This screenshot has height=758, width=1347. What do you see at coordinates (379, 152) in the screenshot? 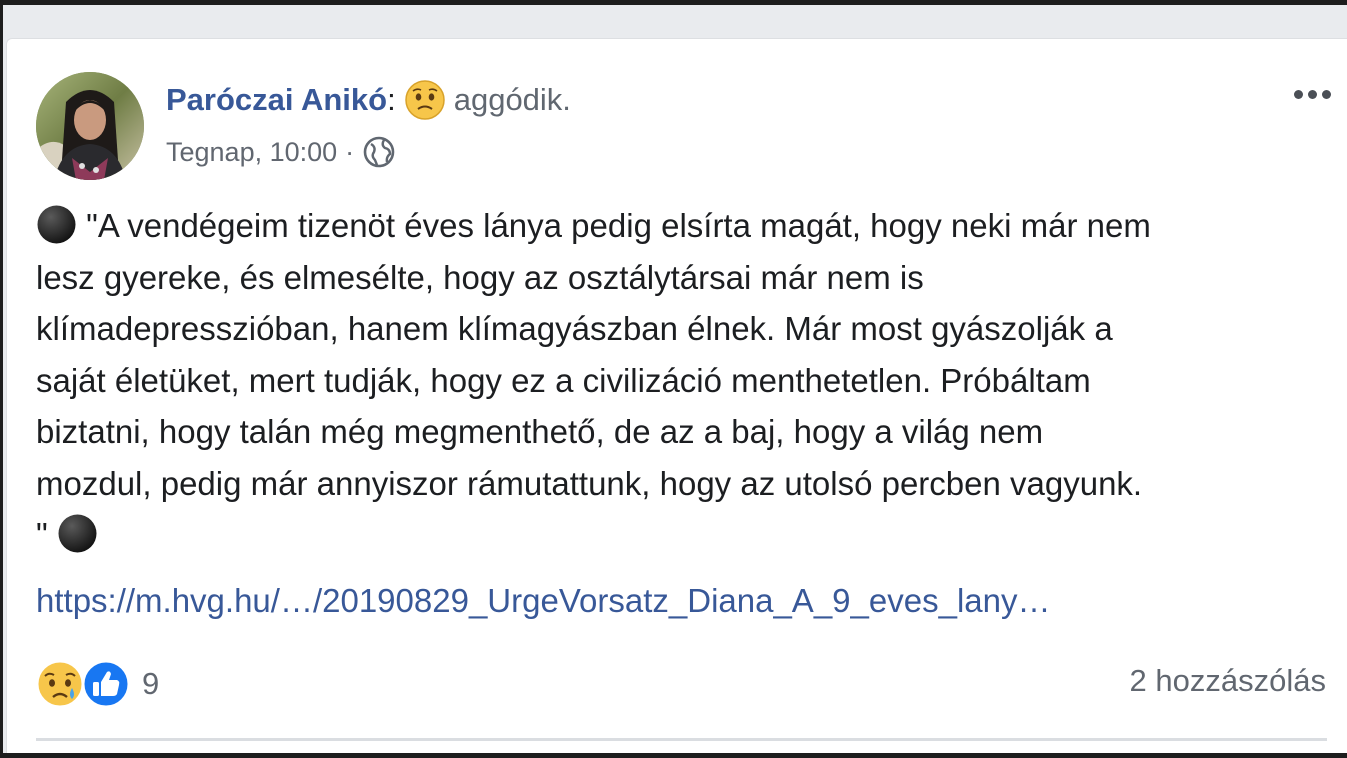
I see `globe-icon` at bounding box center [379, 152].